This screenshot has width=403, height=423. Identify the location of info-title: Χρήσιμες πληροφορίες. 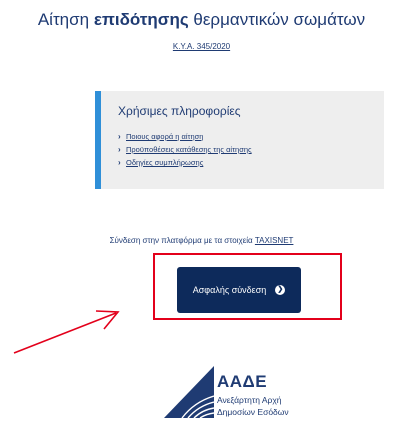
(179, 111).